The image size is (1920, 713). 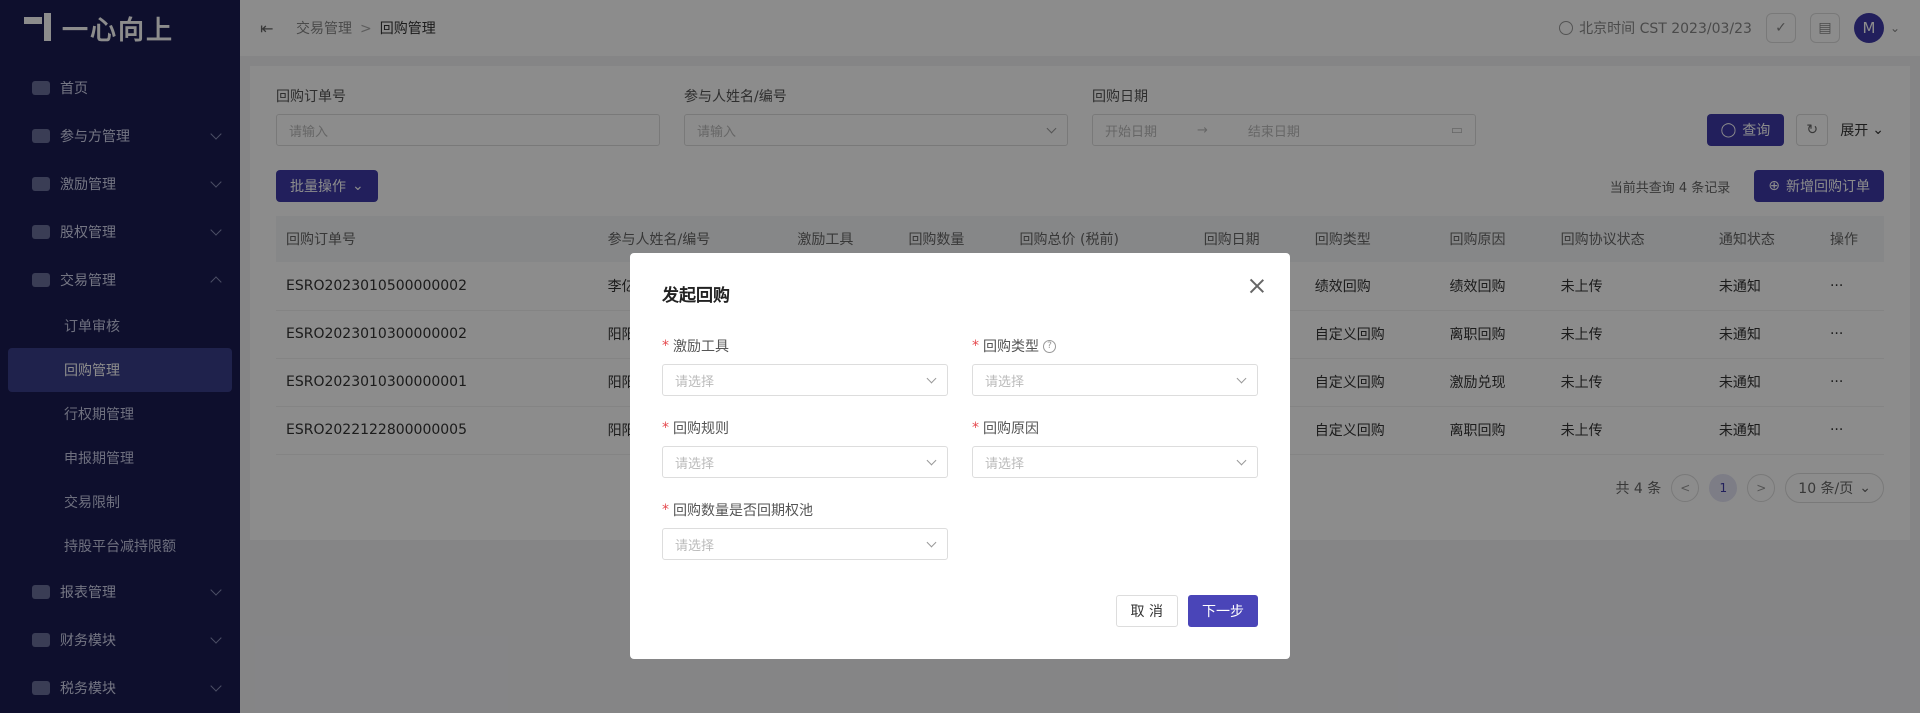 I want to click on field-label-text: 回购规则, so click(x=701, y=429).